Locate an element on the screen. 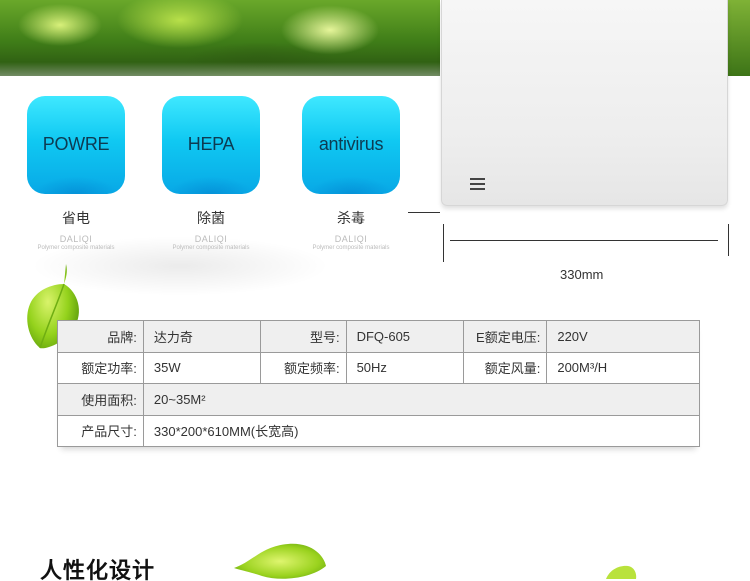 This screenshot has width=750, height=581. feature-title: 除菌 is located at coordinates (211, 218).